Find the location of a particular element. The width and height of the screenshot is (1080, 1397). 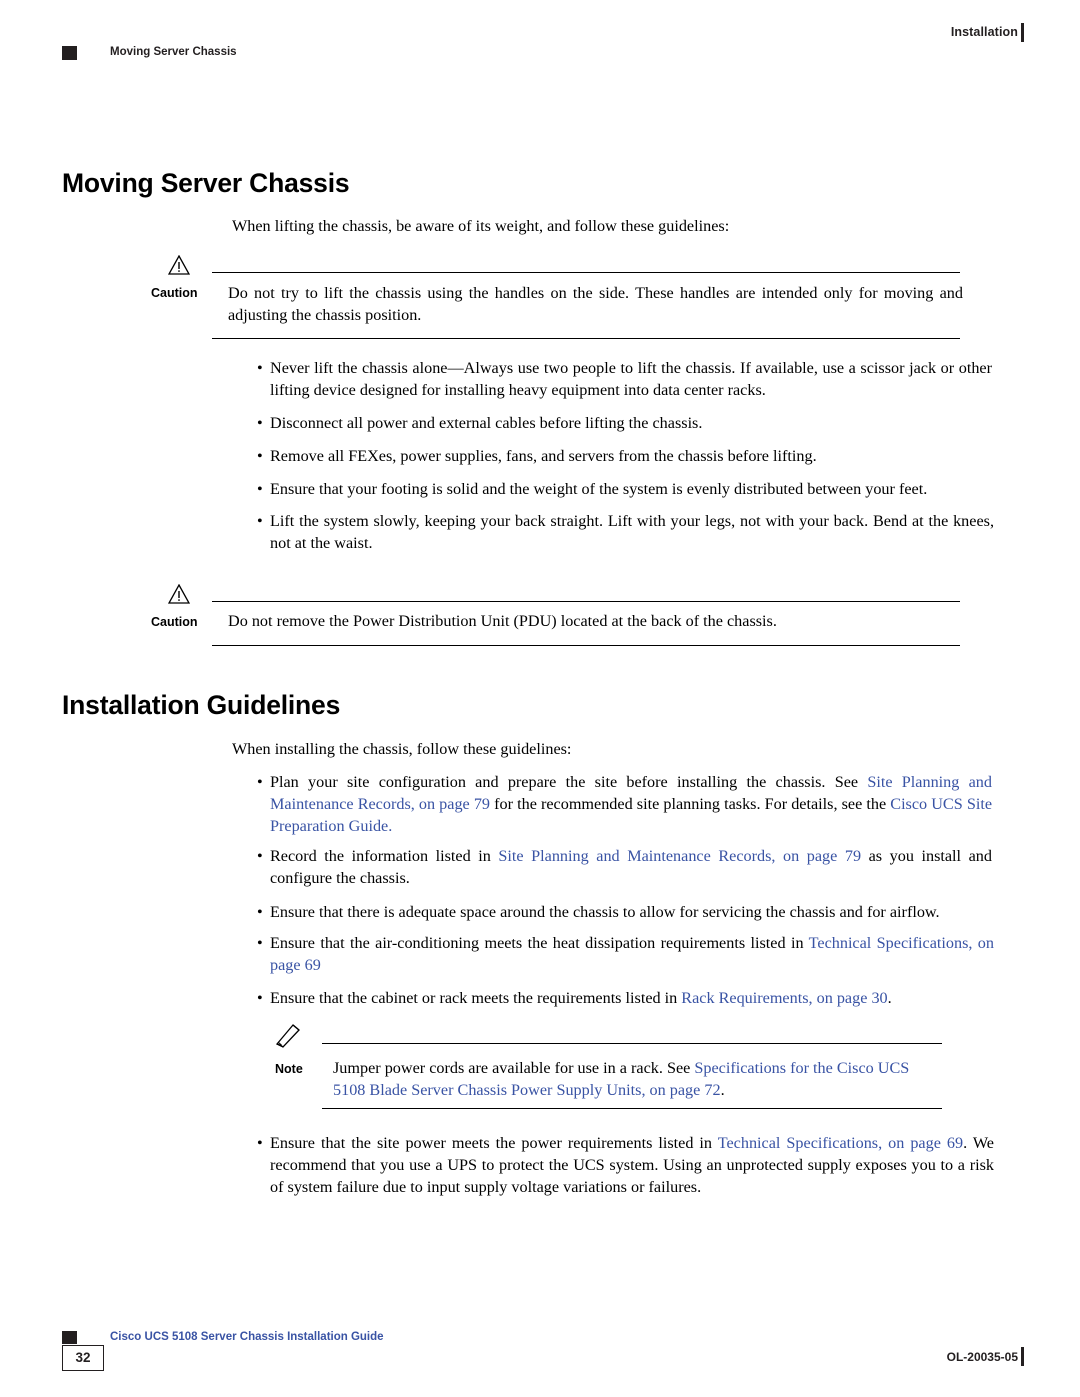

link-technical-specifications-2: Technical Specifications, on page 69 is located at coordinates (840, 1143).